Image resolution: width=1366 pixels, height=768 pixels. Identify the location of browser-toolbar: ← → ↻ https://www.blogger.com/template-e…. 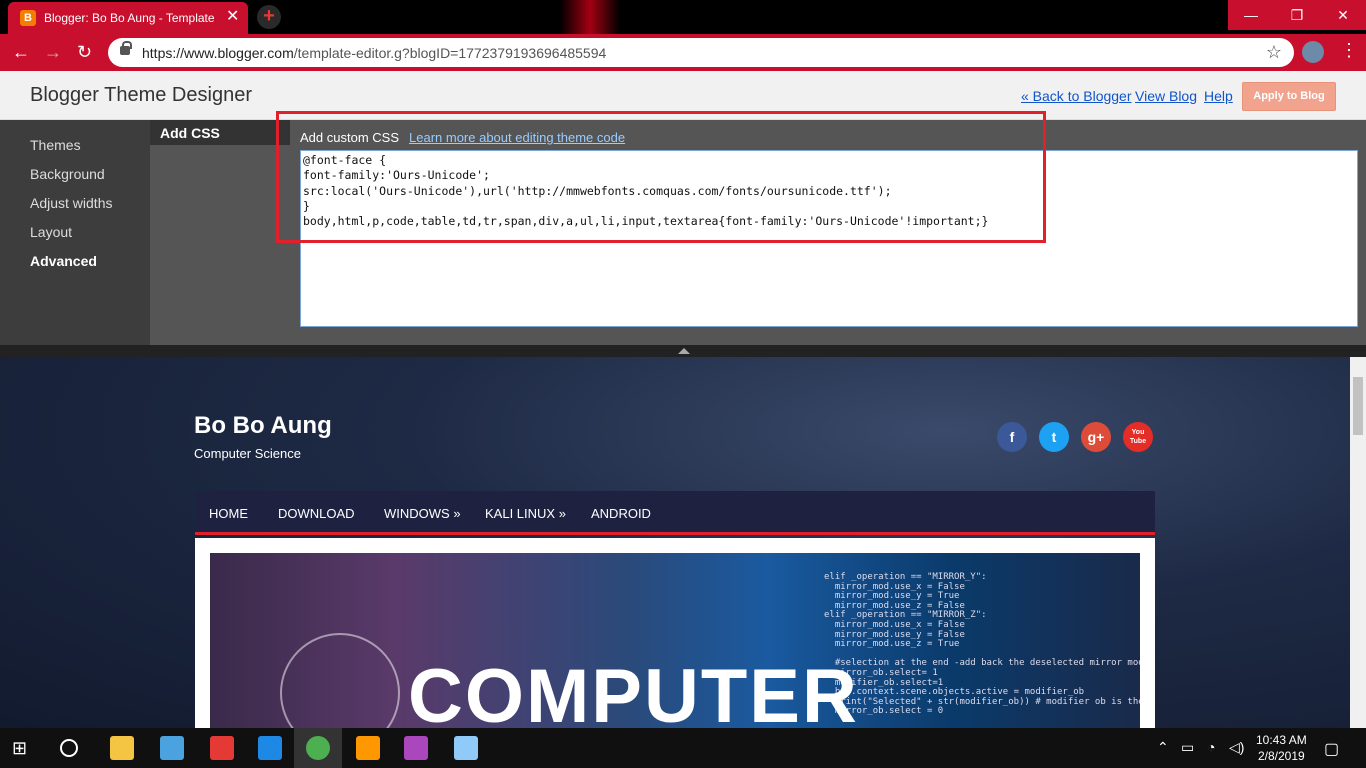
(683, 52).